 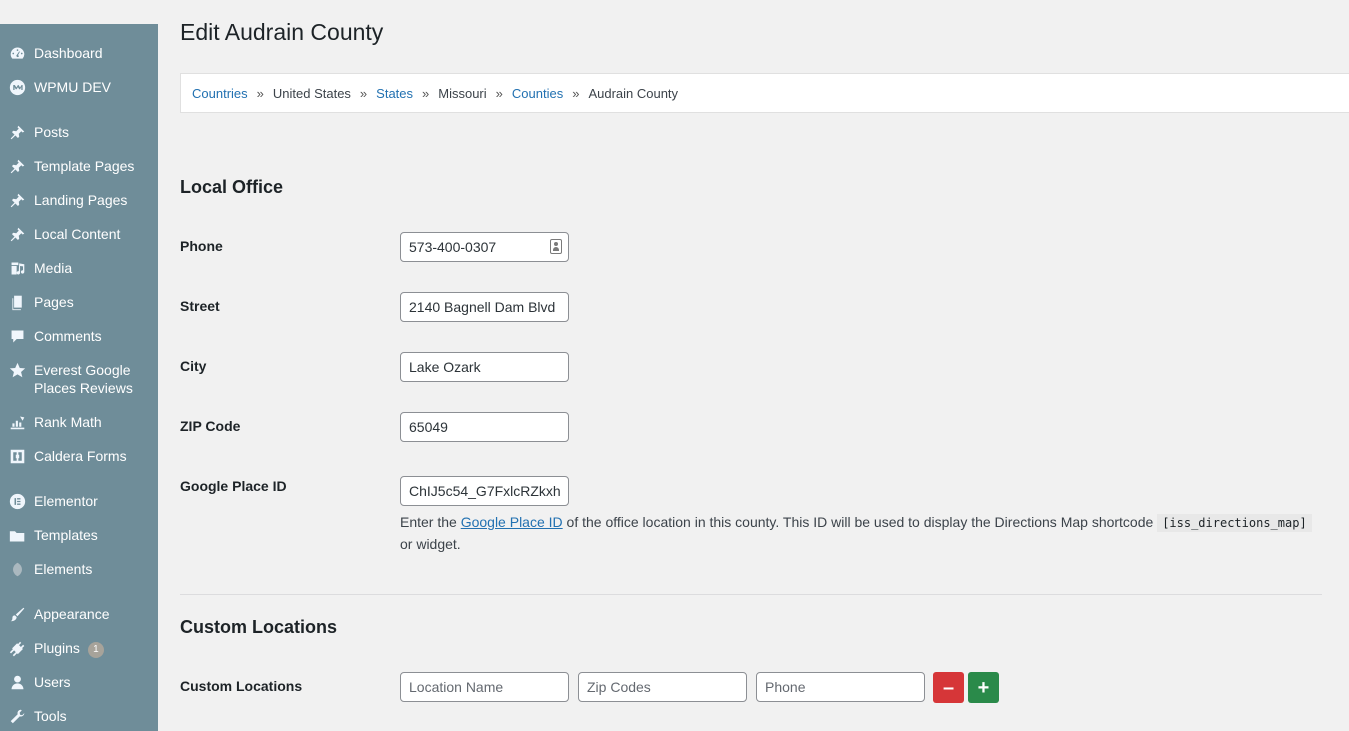 What do you see at coordinates (17, 456) in the screenshot?
I see `caldera-icon` at bounding box center [17, 456].